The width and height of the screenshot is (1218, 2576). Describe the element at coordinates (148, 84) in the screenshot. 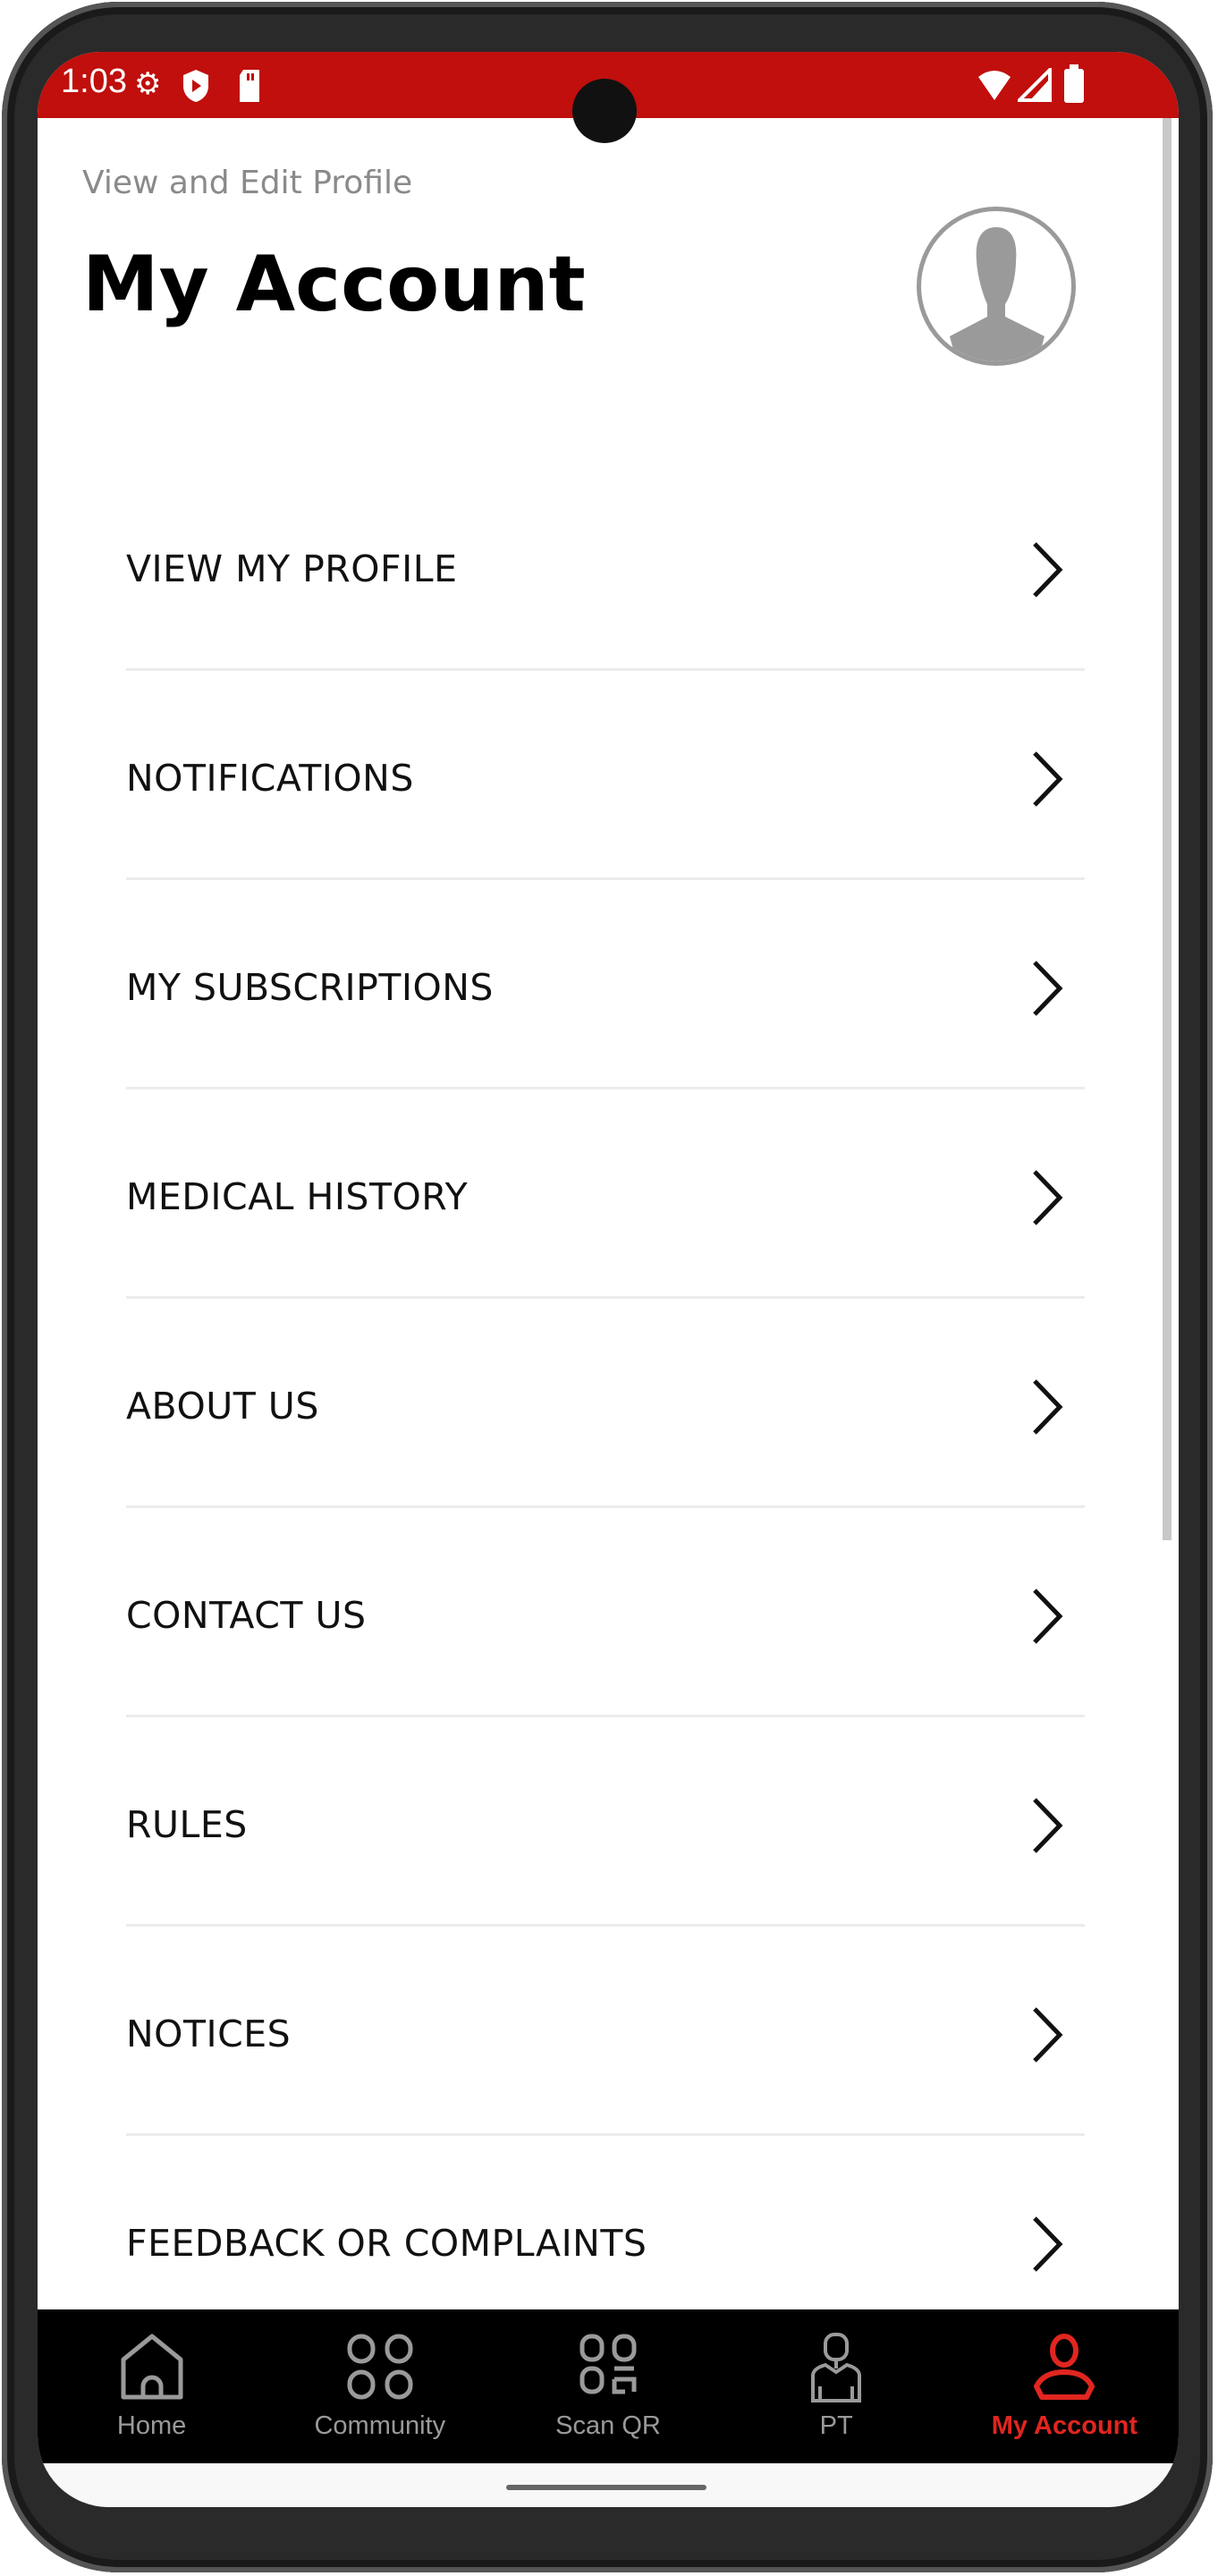

I see `gear-icon: ⚙` at that location.